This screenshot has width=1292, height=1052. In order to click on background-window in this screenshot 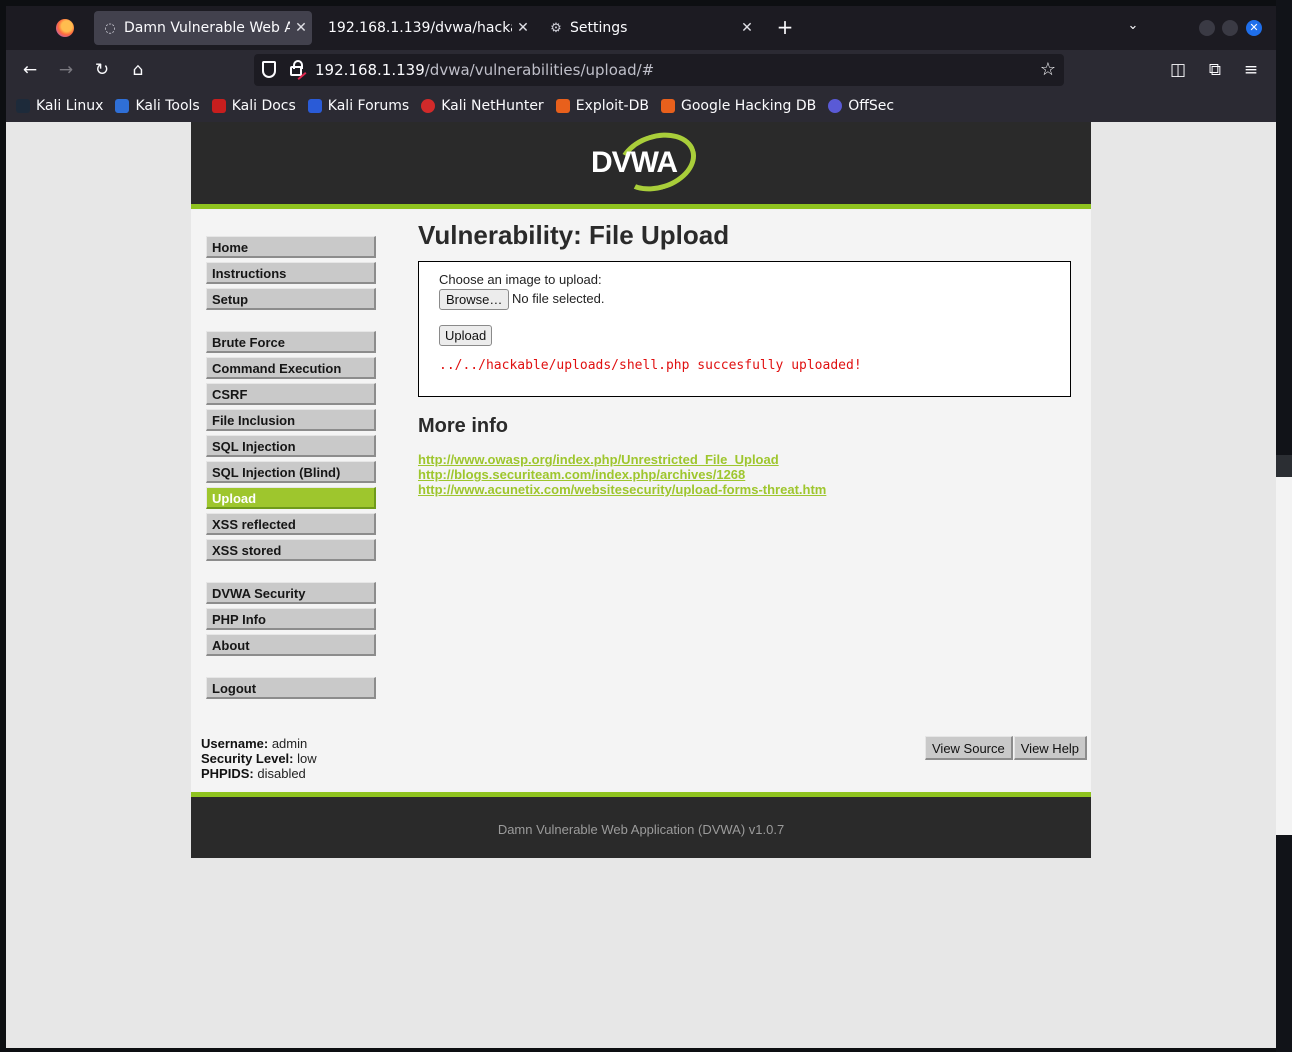, I will do `click(1284, 645)`.